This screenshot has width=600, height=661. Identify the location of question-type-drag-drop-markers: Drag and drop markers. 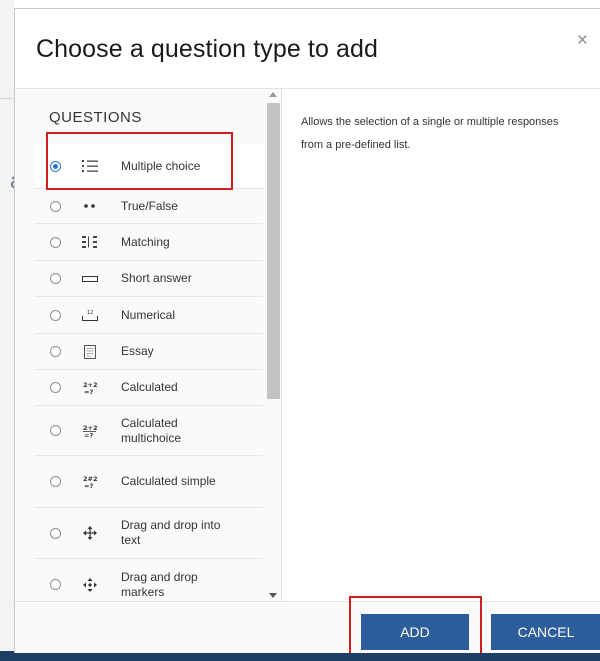
(149, 580).